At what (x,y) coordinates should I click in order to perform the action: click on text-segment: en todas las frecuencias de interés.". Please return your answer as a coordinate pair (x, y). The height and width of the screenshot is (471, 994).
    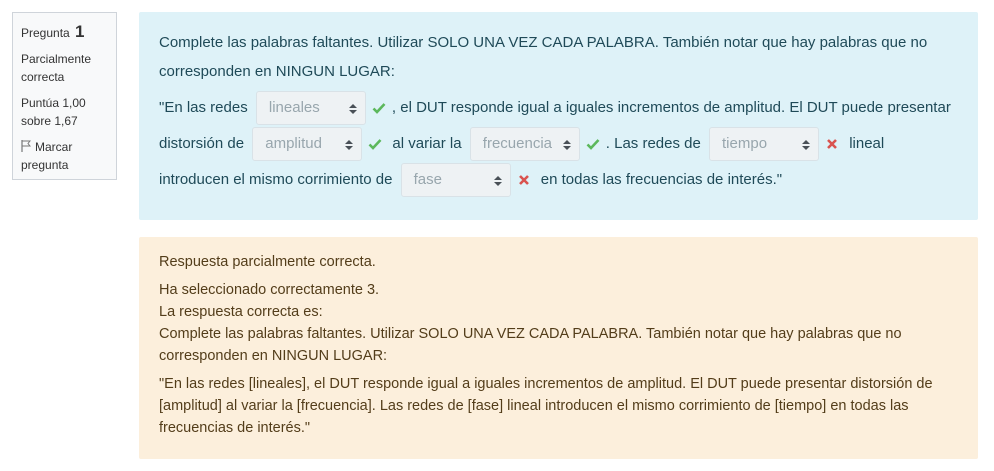
    Looking at the image, I should click on (661, 179).